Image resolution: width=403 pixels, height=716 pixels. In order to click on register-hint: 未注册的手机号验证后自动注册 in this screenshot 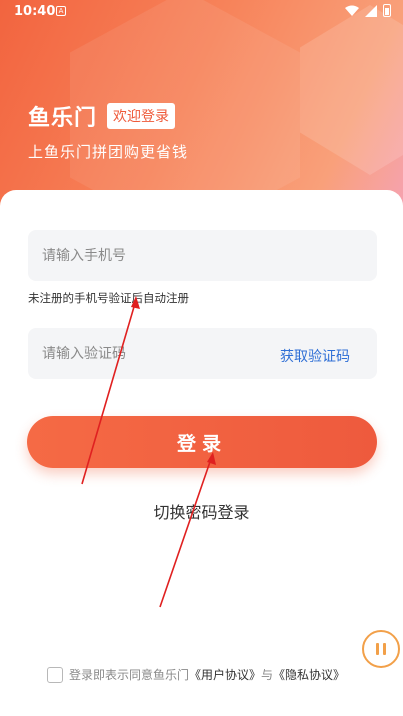, I will do `click(108, 298)`.